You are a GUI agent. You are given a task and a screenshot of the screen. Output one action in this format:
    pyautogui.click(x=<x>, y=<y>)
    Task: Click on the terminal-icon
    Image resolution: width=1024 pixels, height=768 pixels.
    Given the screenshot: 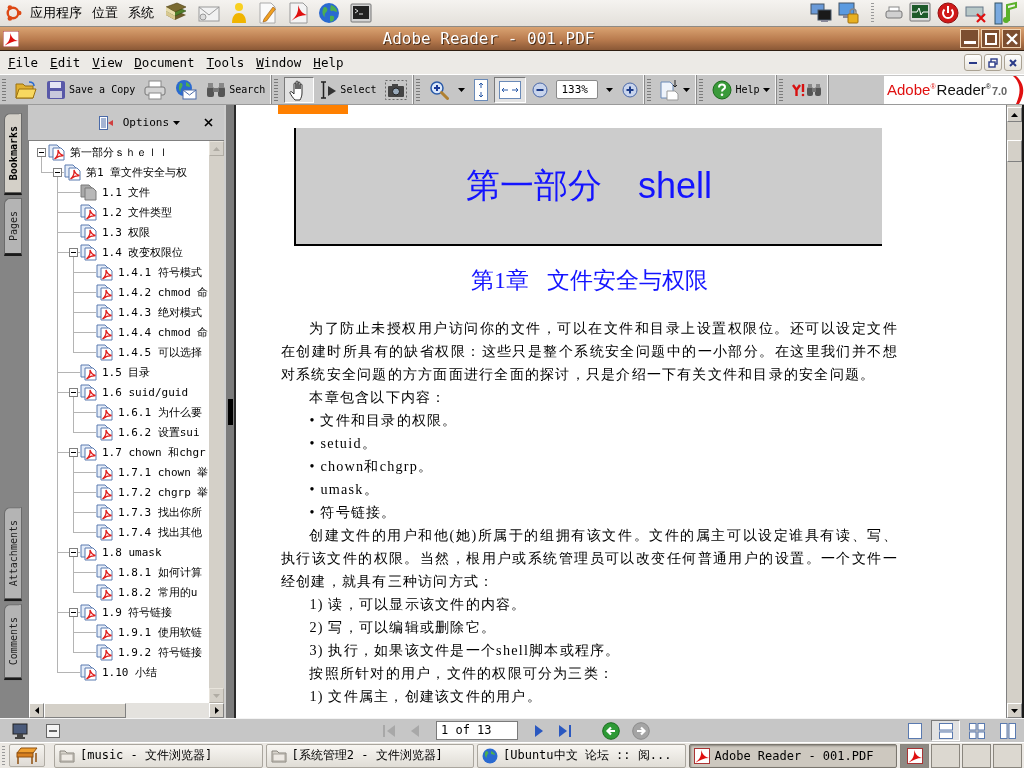 What is the action you would take?
    pyautogui.click(x=361, y=13)
    